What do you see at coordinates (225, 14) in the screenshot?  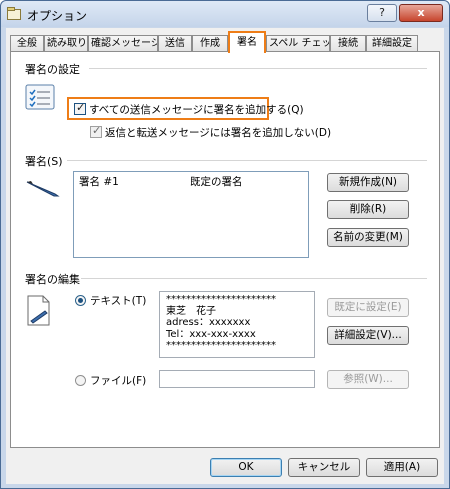 I see `title-bar: オプション ? x` at bounding box center [225, 14].